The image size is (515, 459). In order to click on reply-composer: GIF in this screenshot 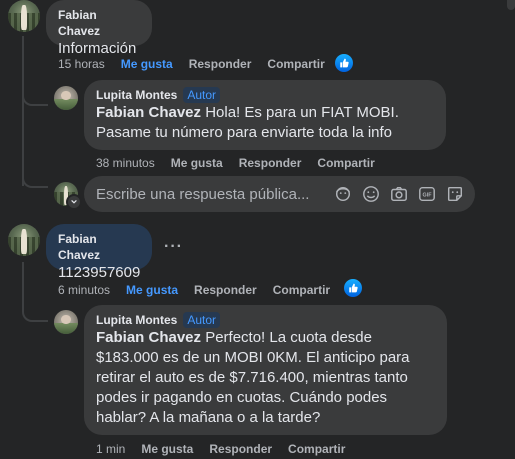, I will do `click(279, 194)`.